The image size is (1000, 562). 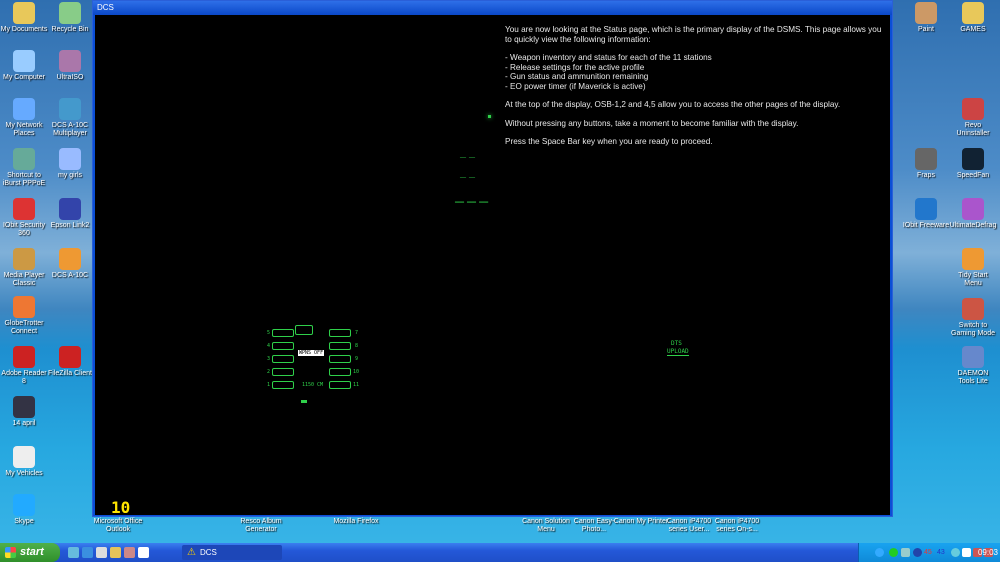 I want to click on desktop-icon-14-april: 14 april, so click(x=24, y=412).